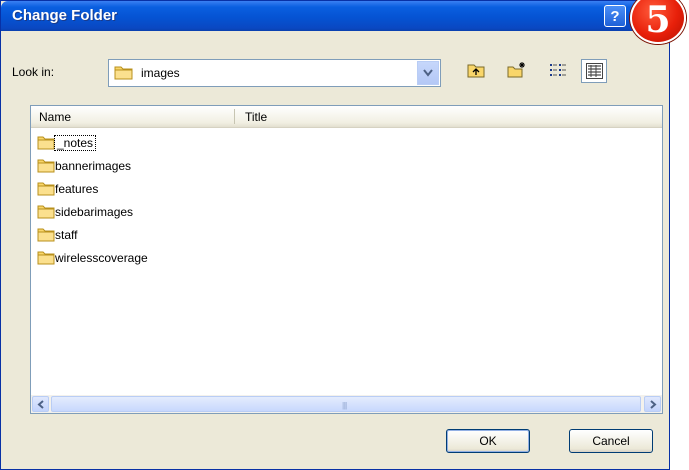 This screenshot has width=689, height=470. I want to click on list-view-button, so click(558, 71).